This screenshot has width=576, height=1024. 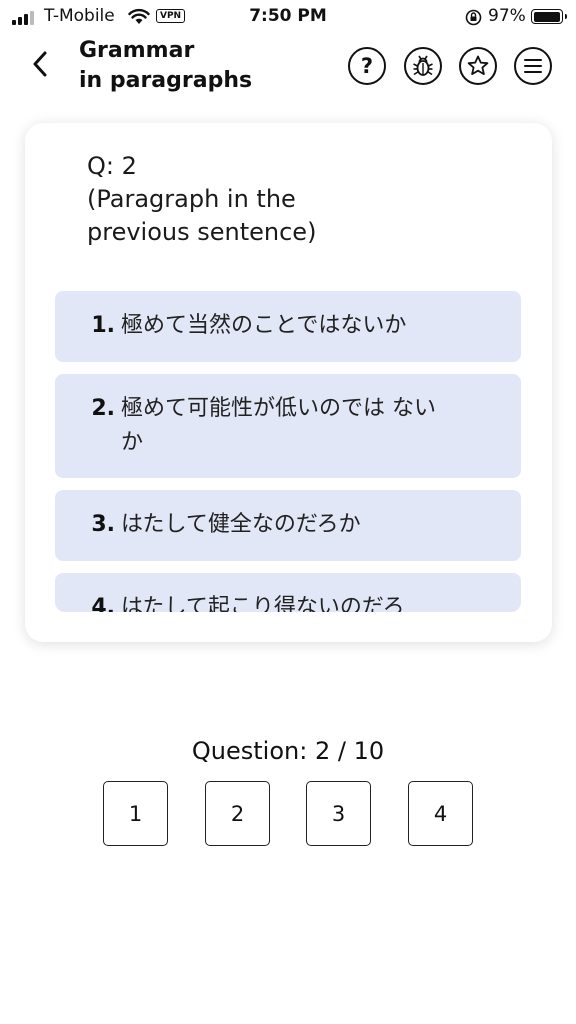 I want to click on answer-button-2: 2, so click(x=237, y=813).